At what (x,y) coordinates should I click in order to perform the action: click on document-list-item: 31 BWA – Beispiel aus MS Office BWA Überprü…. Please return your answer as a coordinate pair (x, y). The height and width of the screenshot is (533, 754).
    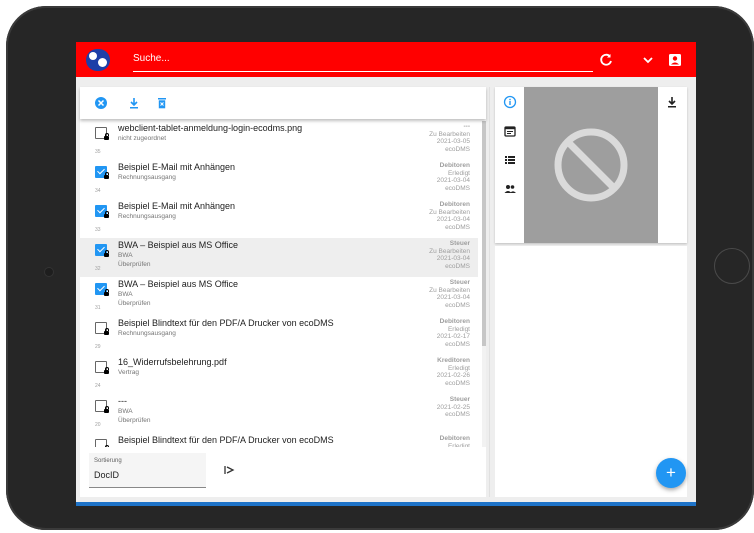
    Looking at the image, I should click on (279, 296).